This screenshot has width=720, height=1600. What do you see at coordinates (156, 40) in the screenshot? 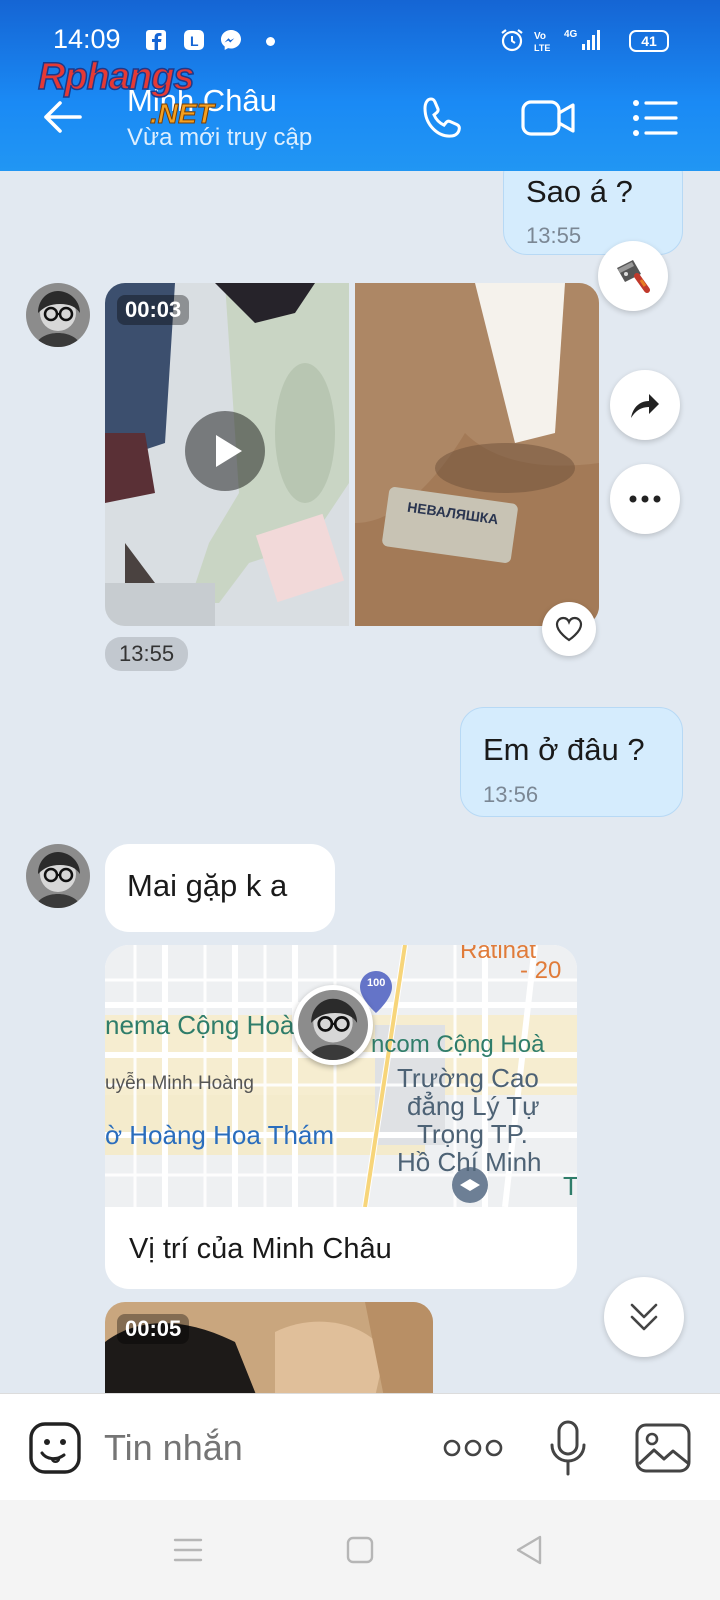
I see `facebook-icon` at bounding box center [156, 40].